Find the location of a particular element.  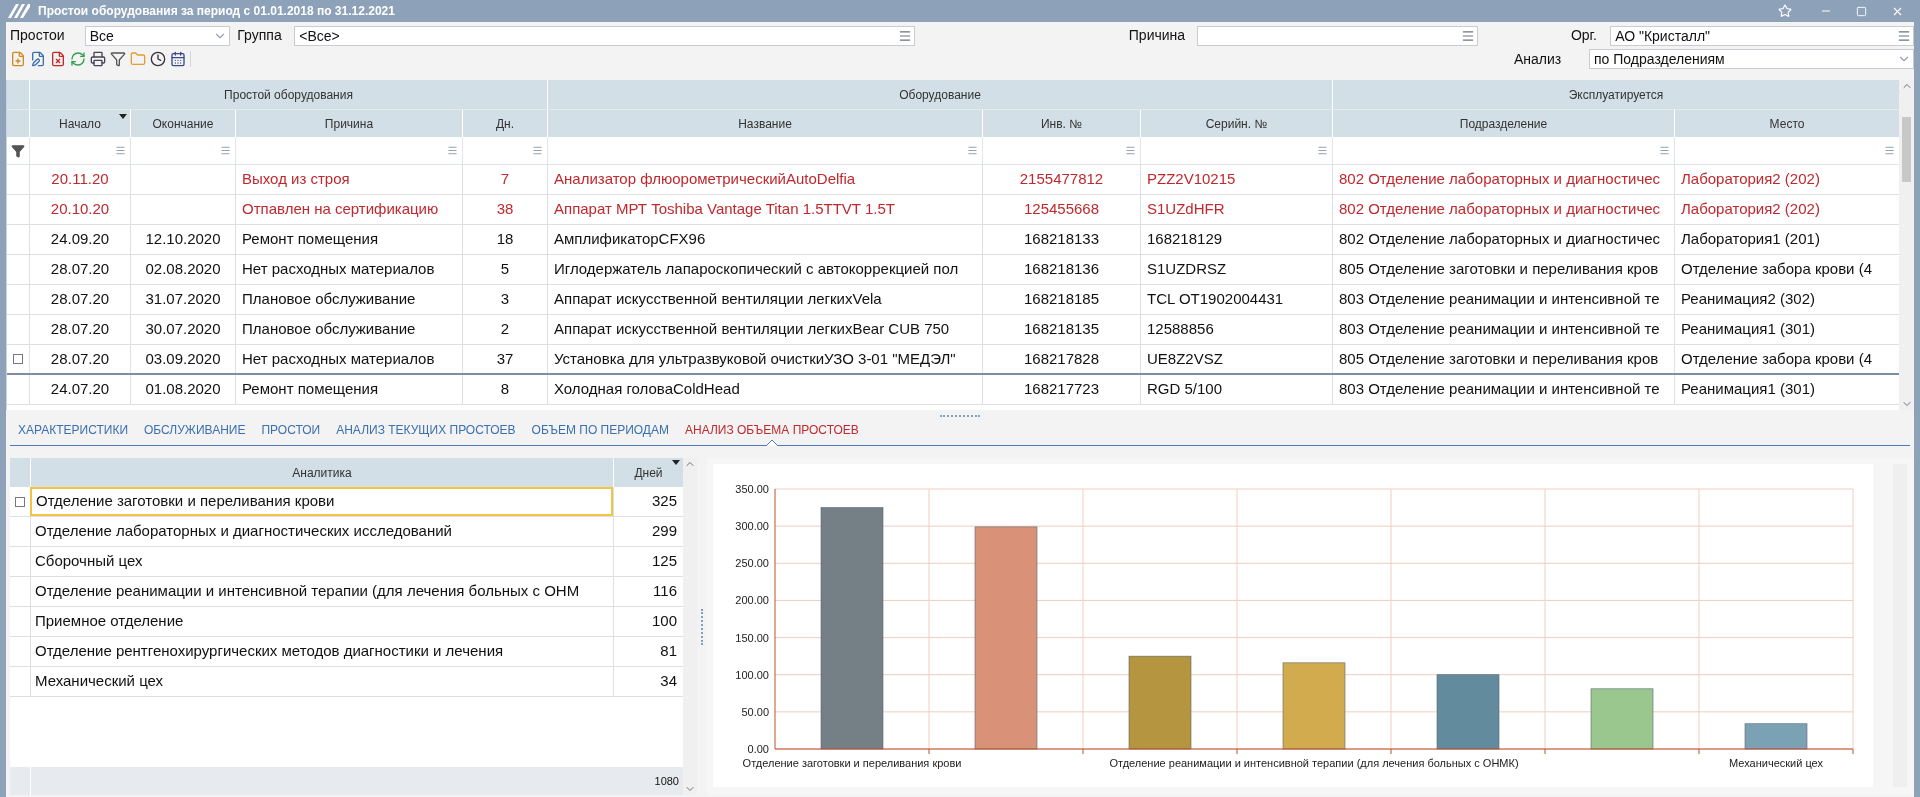

tab: ОБЪЕМ ПО ПЕРИОДАМ is located at coordinates (600, 433).